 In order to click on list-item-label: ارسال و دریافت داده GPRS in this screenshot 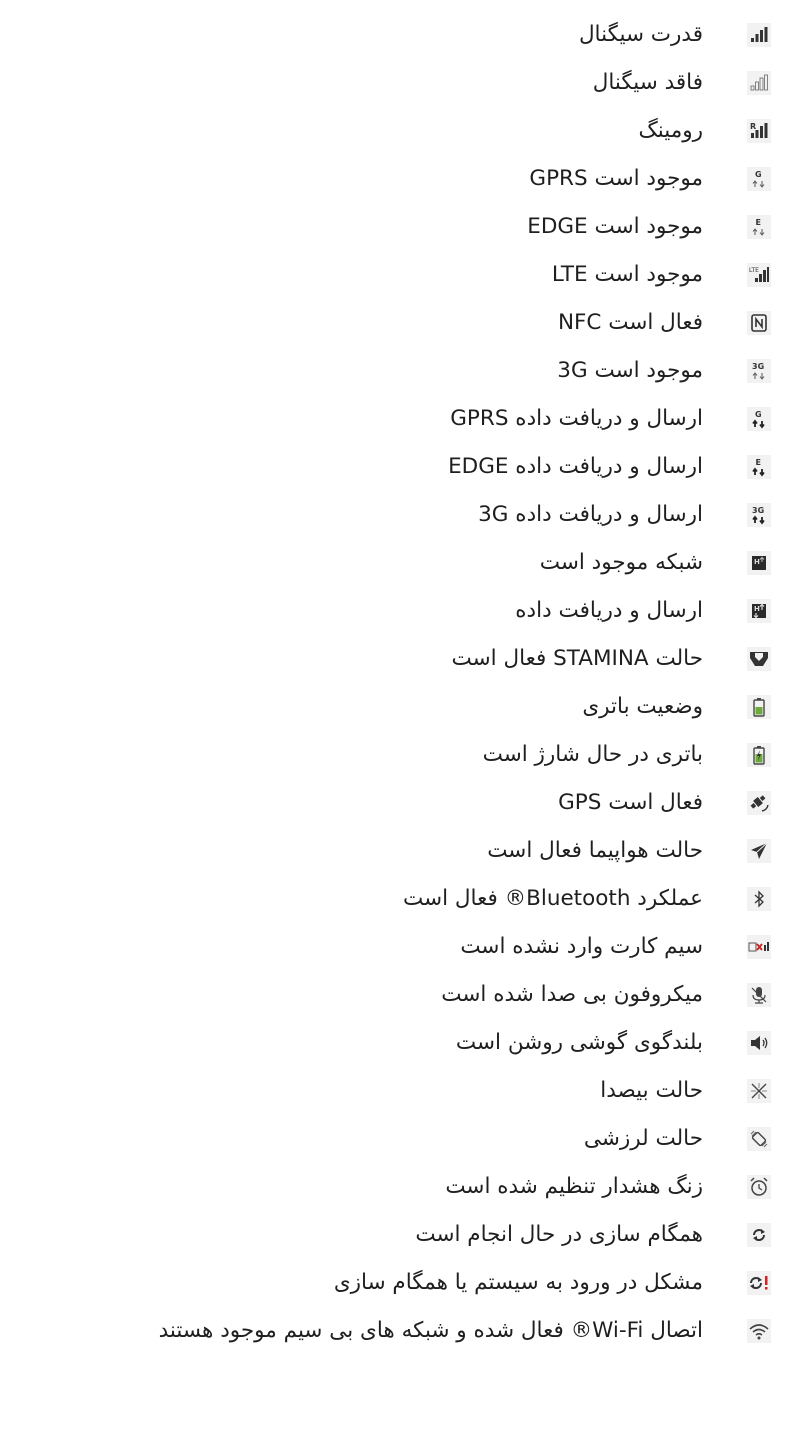, I will do `click(576, 418)`.